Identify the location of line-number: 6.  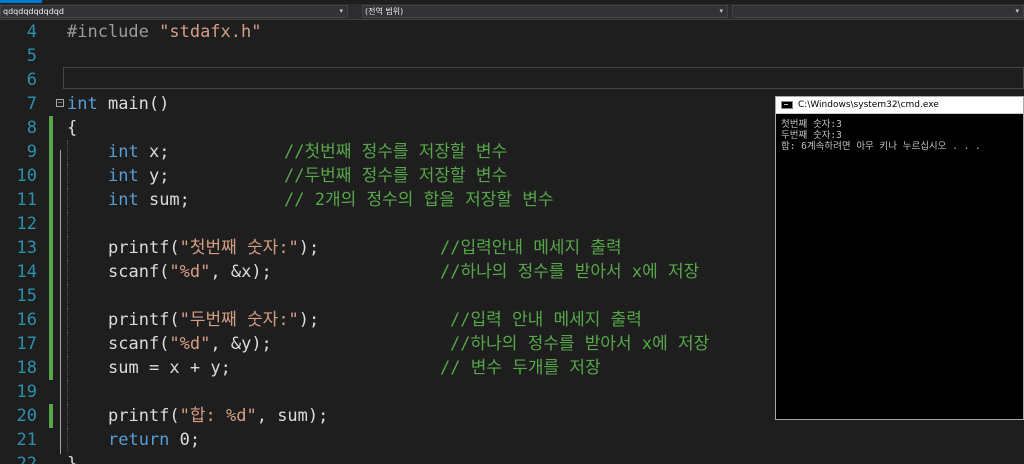
(31, 80).